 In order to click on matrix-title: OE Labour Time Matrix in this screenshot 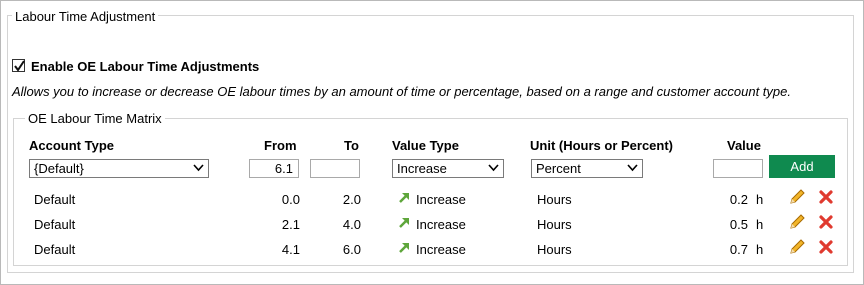, I will do `click(95, 118)`.